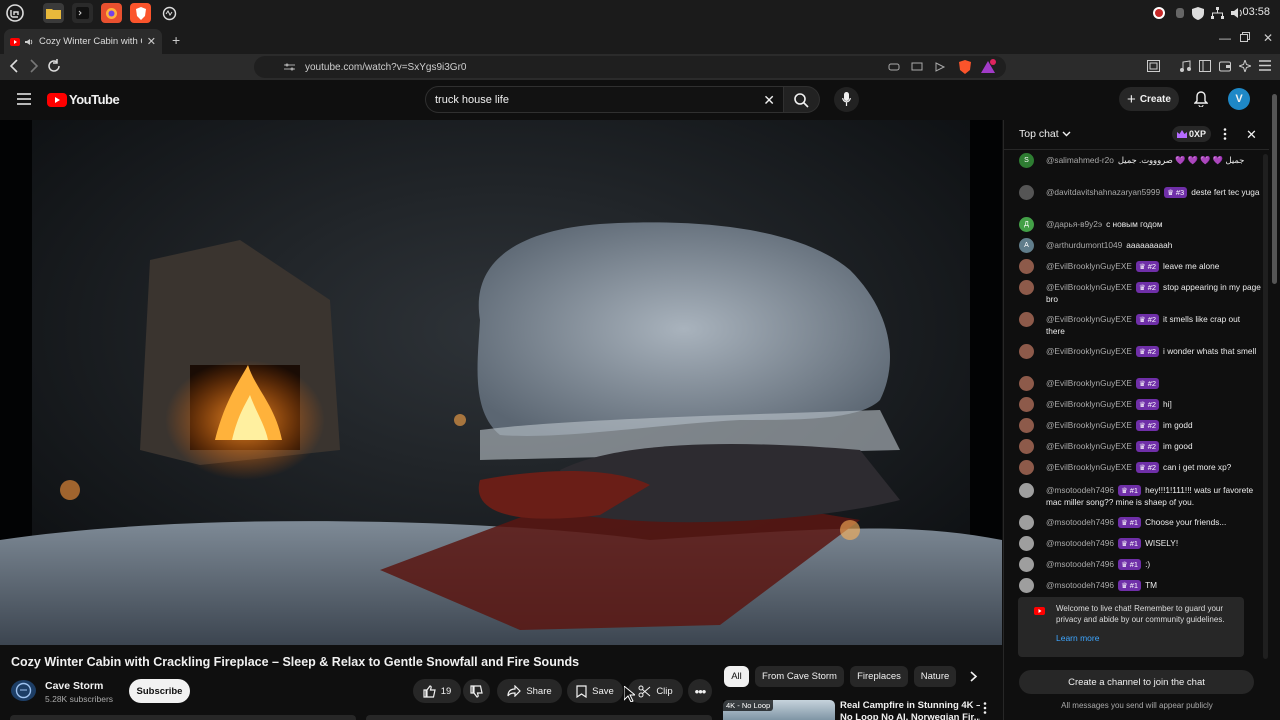 The height and width of the screenshot is (720, 1280). I want to click on account-avatar: V, so click(1239, 99).